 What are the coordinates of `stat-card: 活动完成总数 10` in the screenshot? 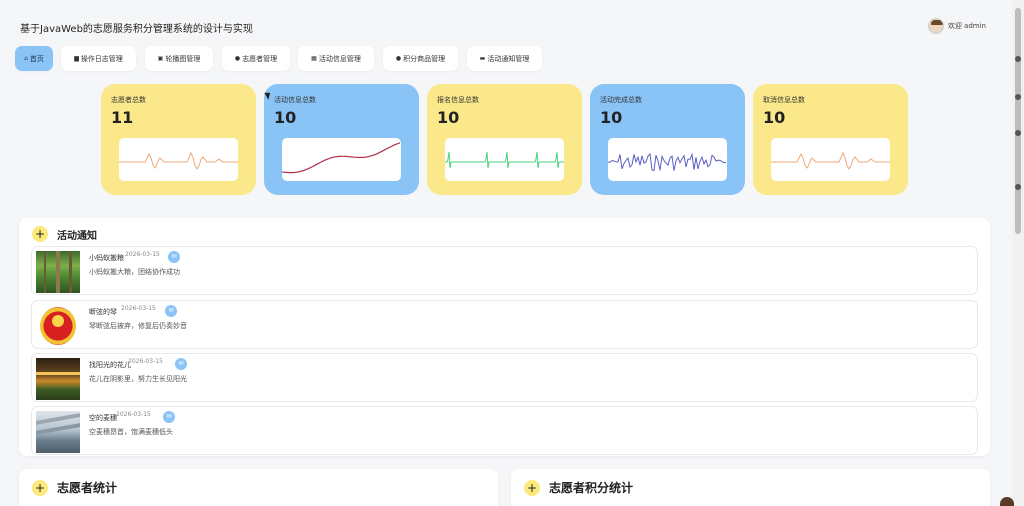 It's located at (667, 139).